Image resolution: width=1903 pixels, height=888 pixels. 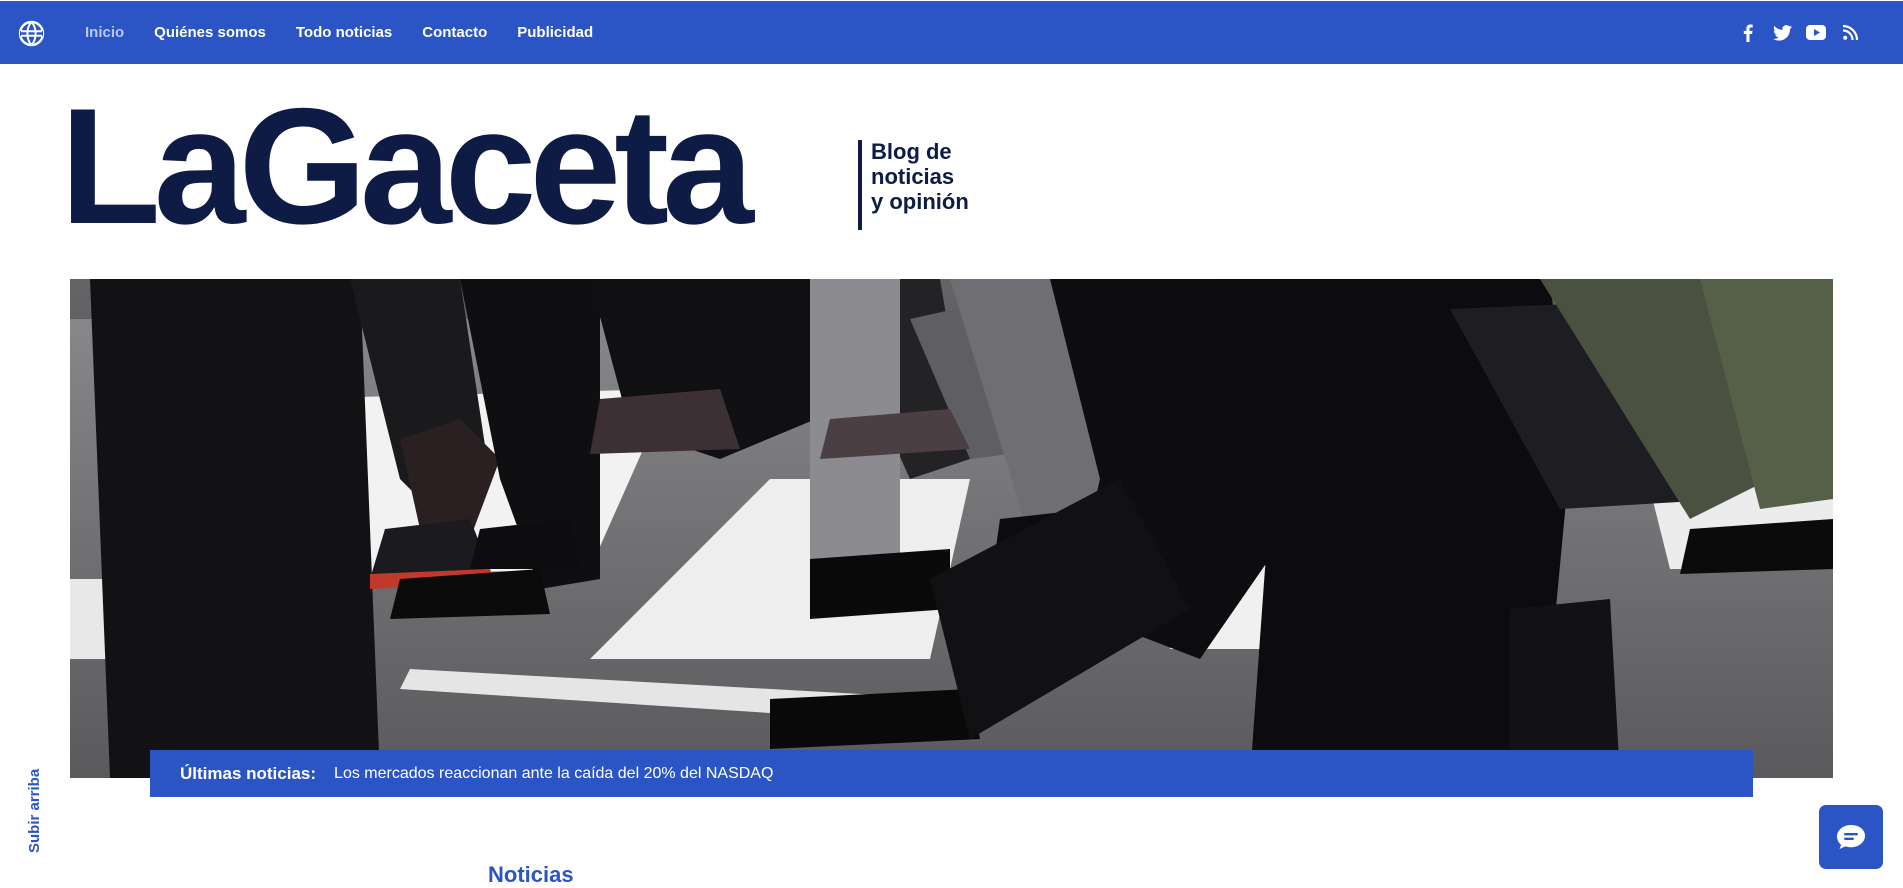 What do you see at coordinates (913, 176) in the screenshot?
I see `tagline-line-2: noticias` at bounding box center [913, 176].